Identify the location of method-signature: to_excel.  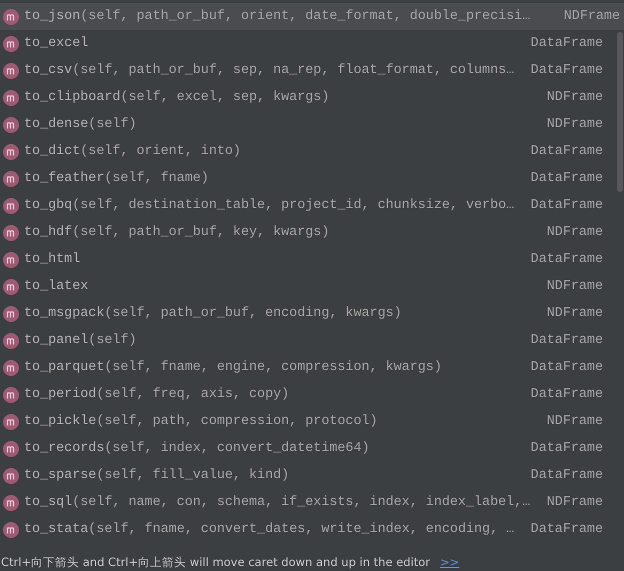
(57, 43).